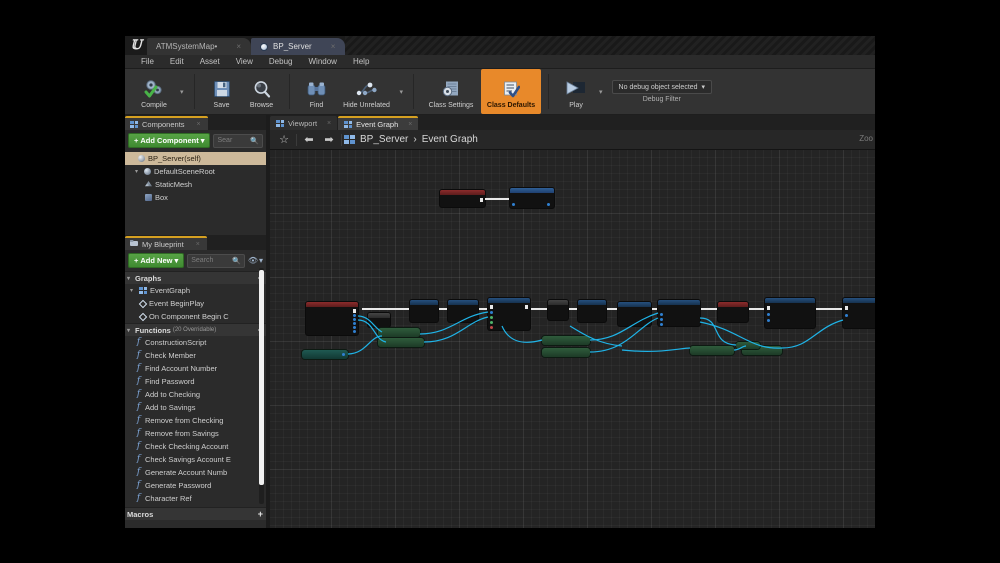 This screenshot has width=1000, height=563. I want to click on menu-help: Help, so click(361, 62).